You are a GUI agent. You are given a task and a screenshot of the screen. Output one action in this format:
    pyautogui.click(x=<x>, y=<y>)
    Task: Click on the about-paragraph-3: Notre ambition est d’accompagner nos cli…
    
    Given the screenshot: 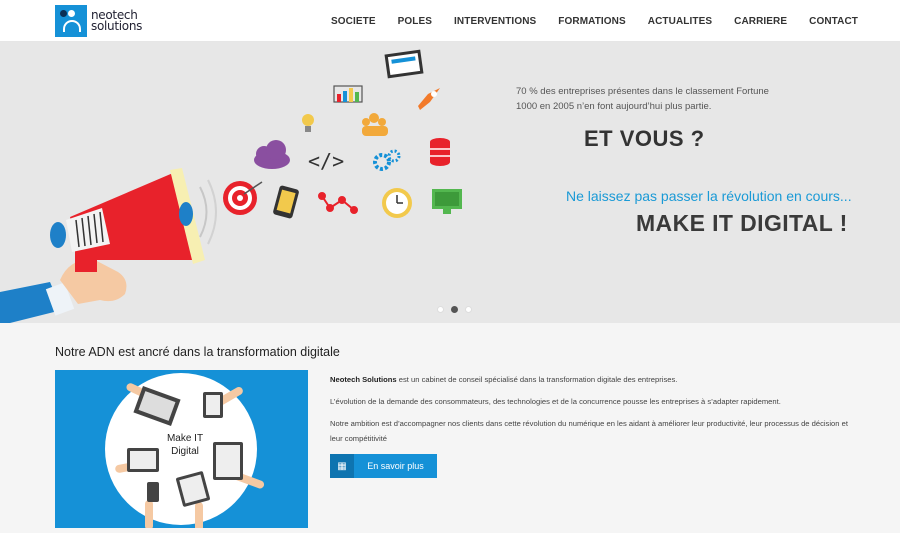 What is the action you would take?
    pyautogui.click(x=589, y=431)
    